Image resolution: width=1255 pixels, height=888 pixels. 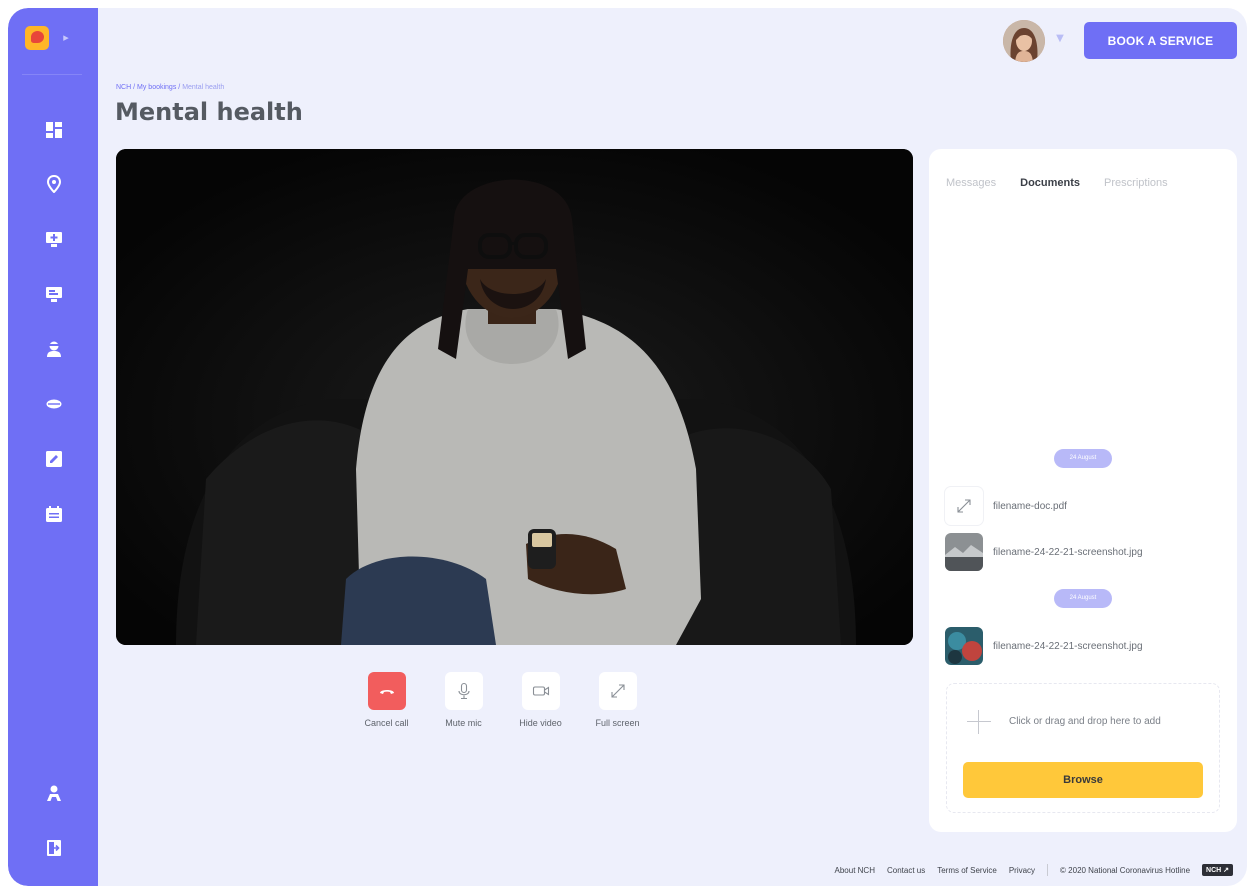 What do you see at coordinates (1022, 870) in the screenshot?
I see `footer-link-privacy: Privacy` at bounding box center [1022, 870].